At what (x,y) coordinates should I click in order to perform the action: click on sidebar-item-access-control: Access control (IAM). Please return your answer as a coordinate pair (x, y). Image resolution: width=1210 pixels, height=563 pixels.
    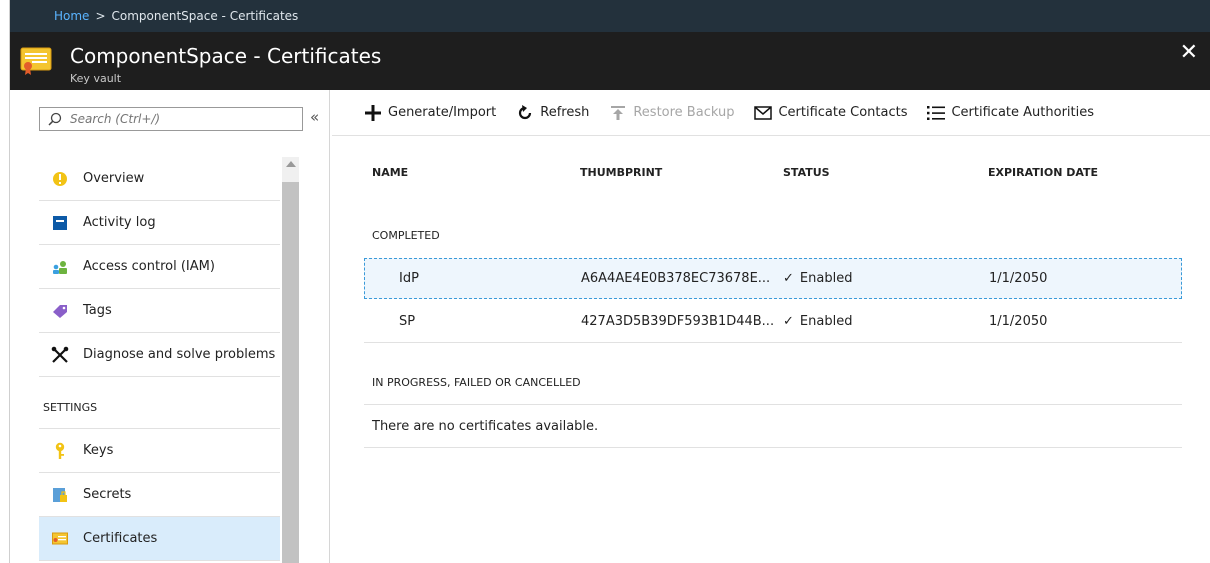
    Looking at the image, I should click on (159, 267).